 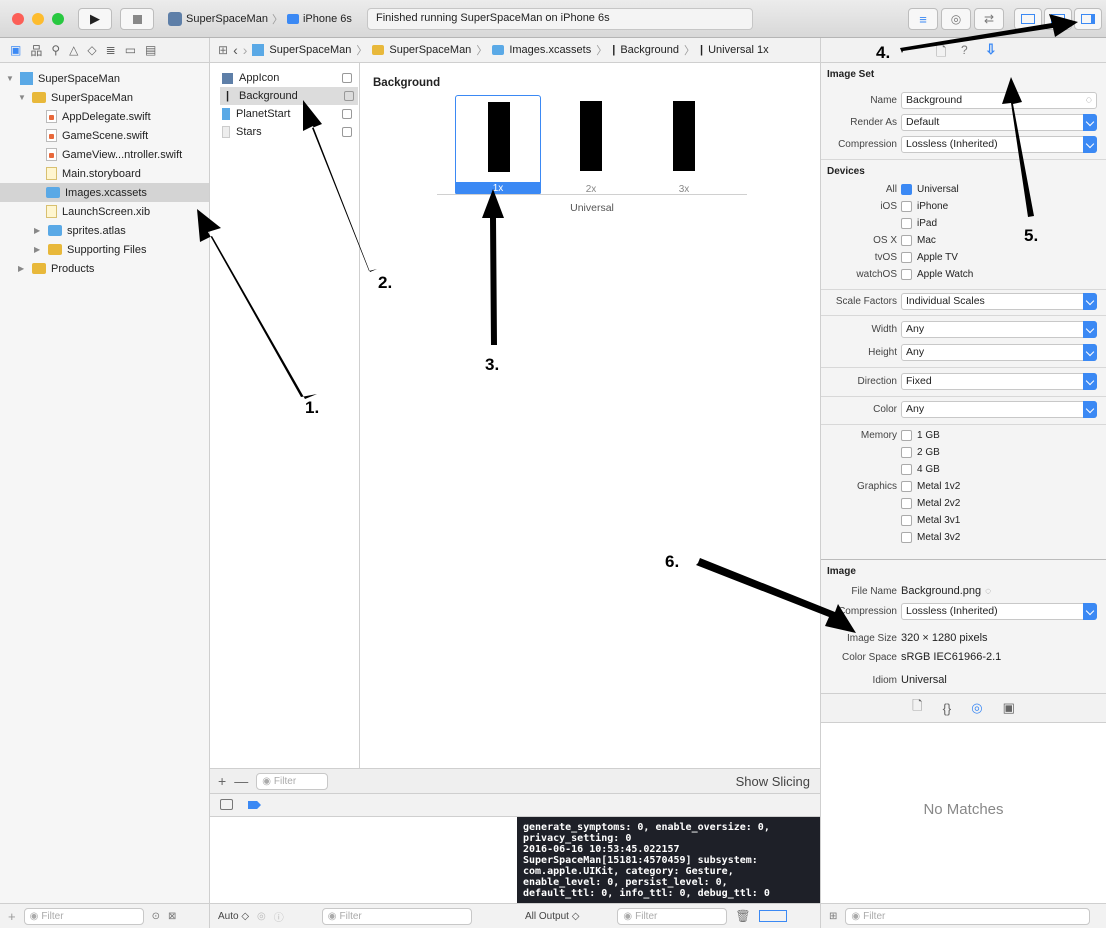 What do you see at coordinates (235, 50) in the screenshot?
I see `back-button: ‹` at bounding box center [235, 50].